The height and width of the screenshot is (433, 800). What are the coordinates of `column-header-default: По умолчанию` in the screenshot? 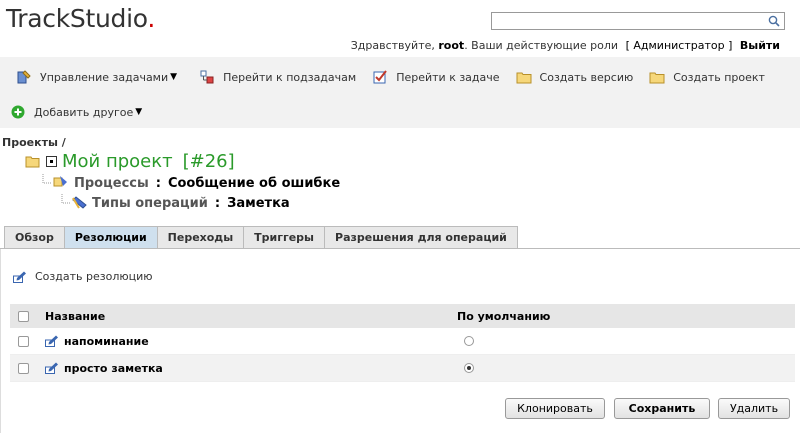 It's located at (626, 316).